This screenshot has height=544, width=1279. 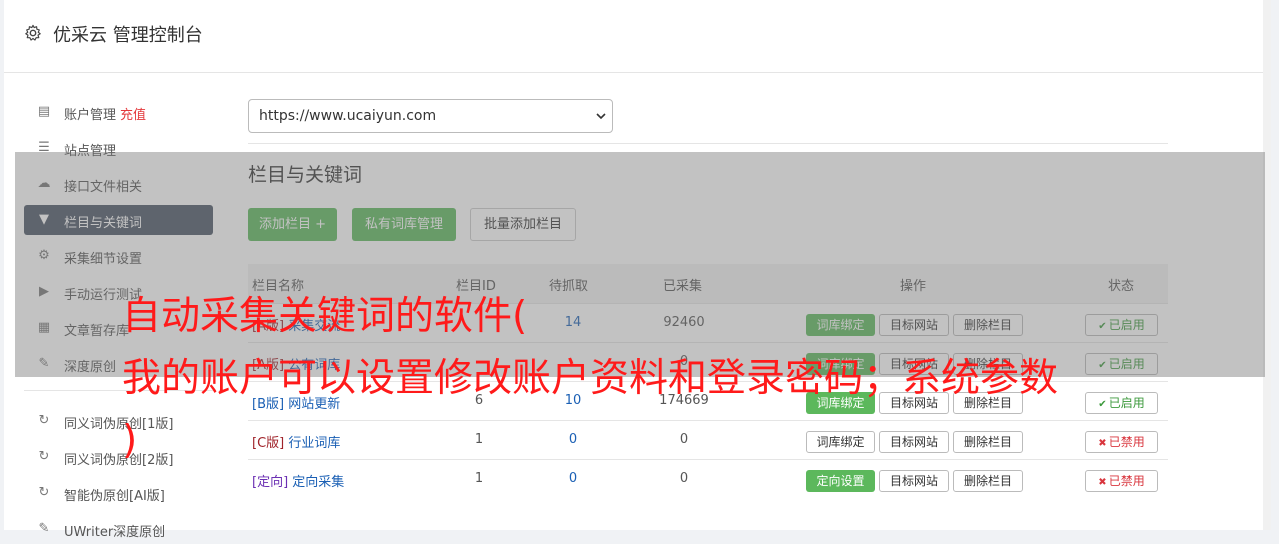 What do you see at coordinates (708, 439) in the screenshot?
I see `table-row: [C版] 行业词库 1 0 0 词库绑定 目标网站 删除栏目 ✖ 已禁用` at bounding box center [708, 439].